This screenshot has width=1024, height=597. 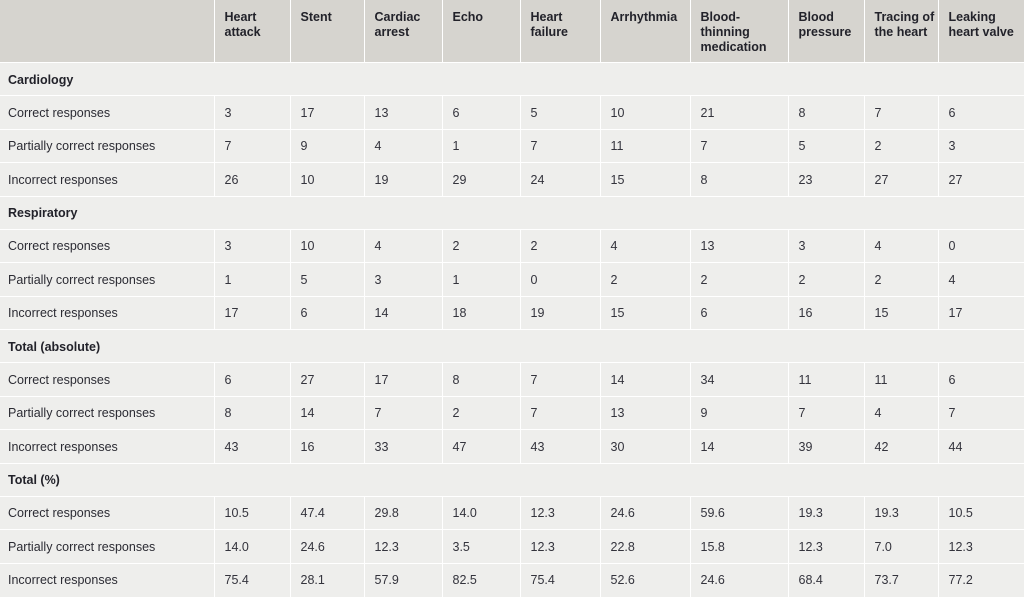 What do you see at coordinates (981, 31) in the screenshot?
I see `column-header-leaking-heart-valve: Leaking heart valve` at bounding box center [981, 31].